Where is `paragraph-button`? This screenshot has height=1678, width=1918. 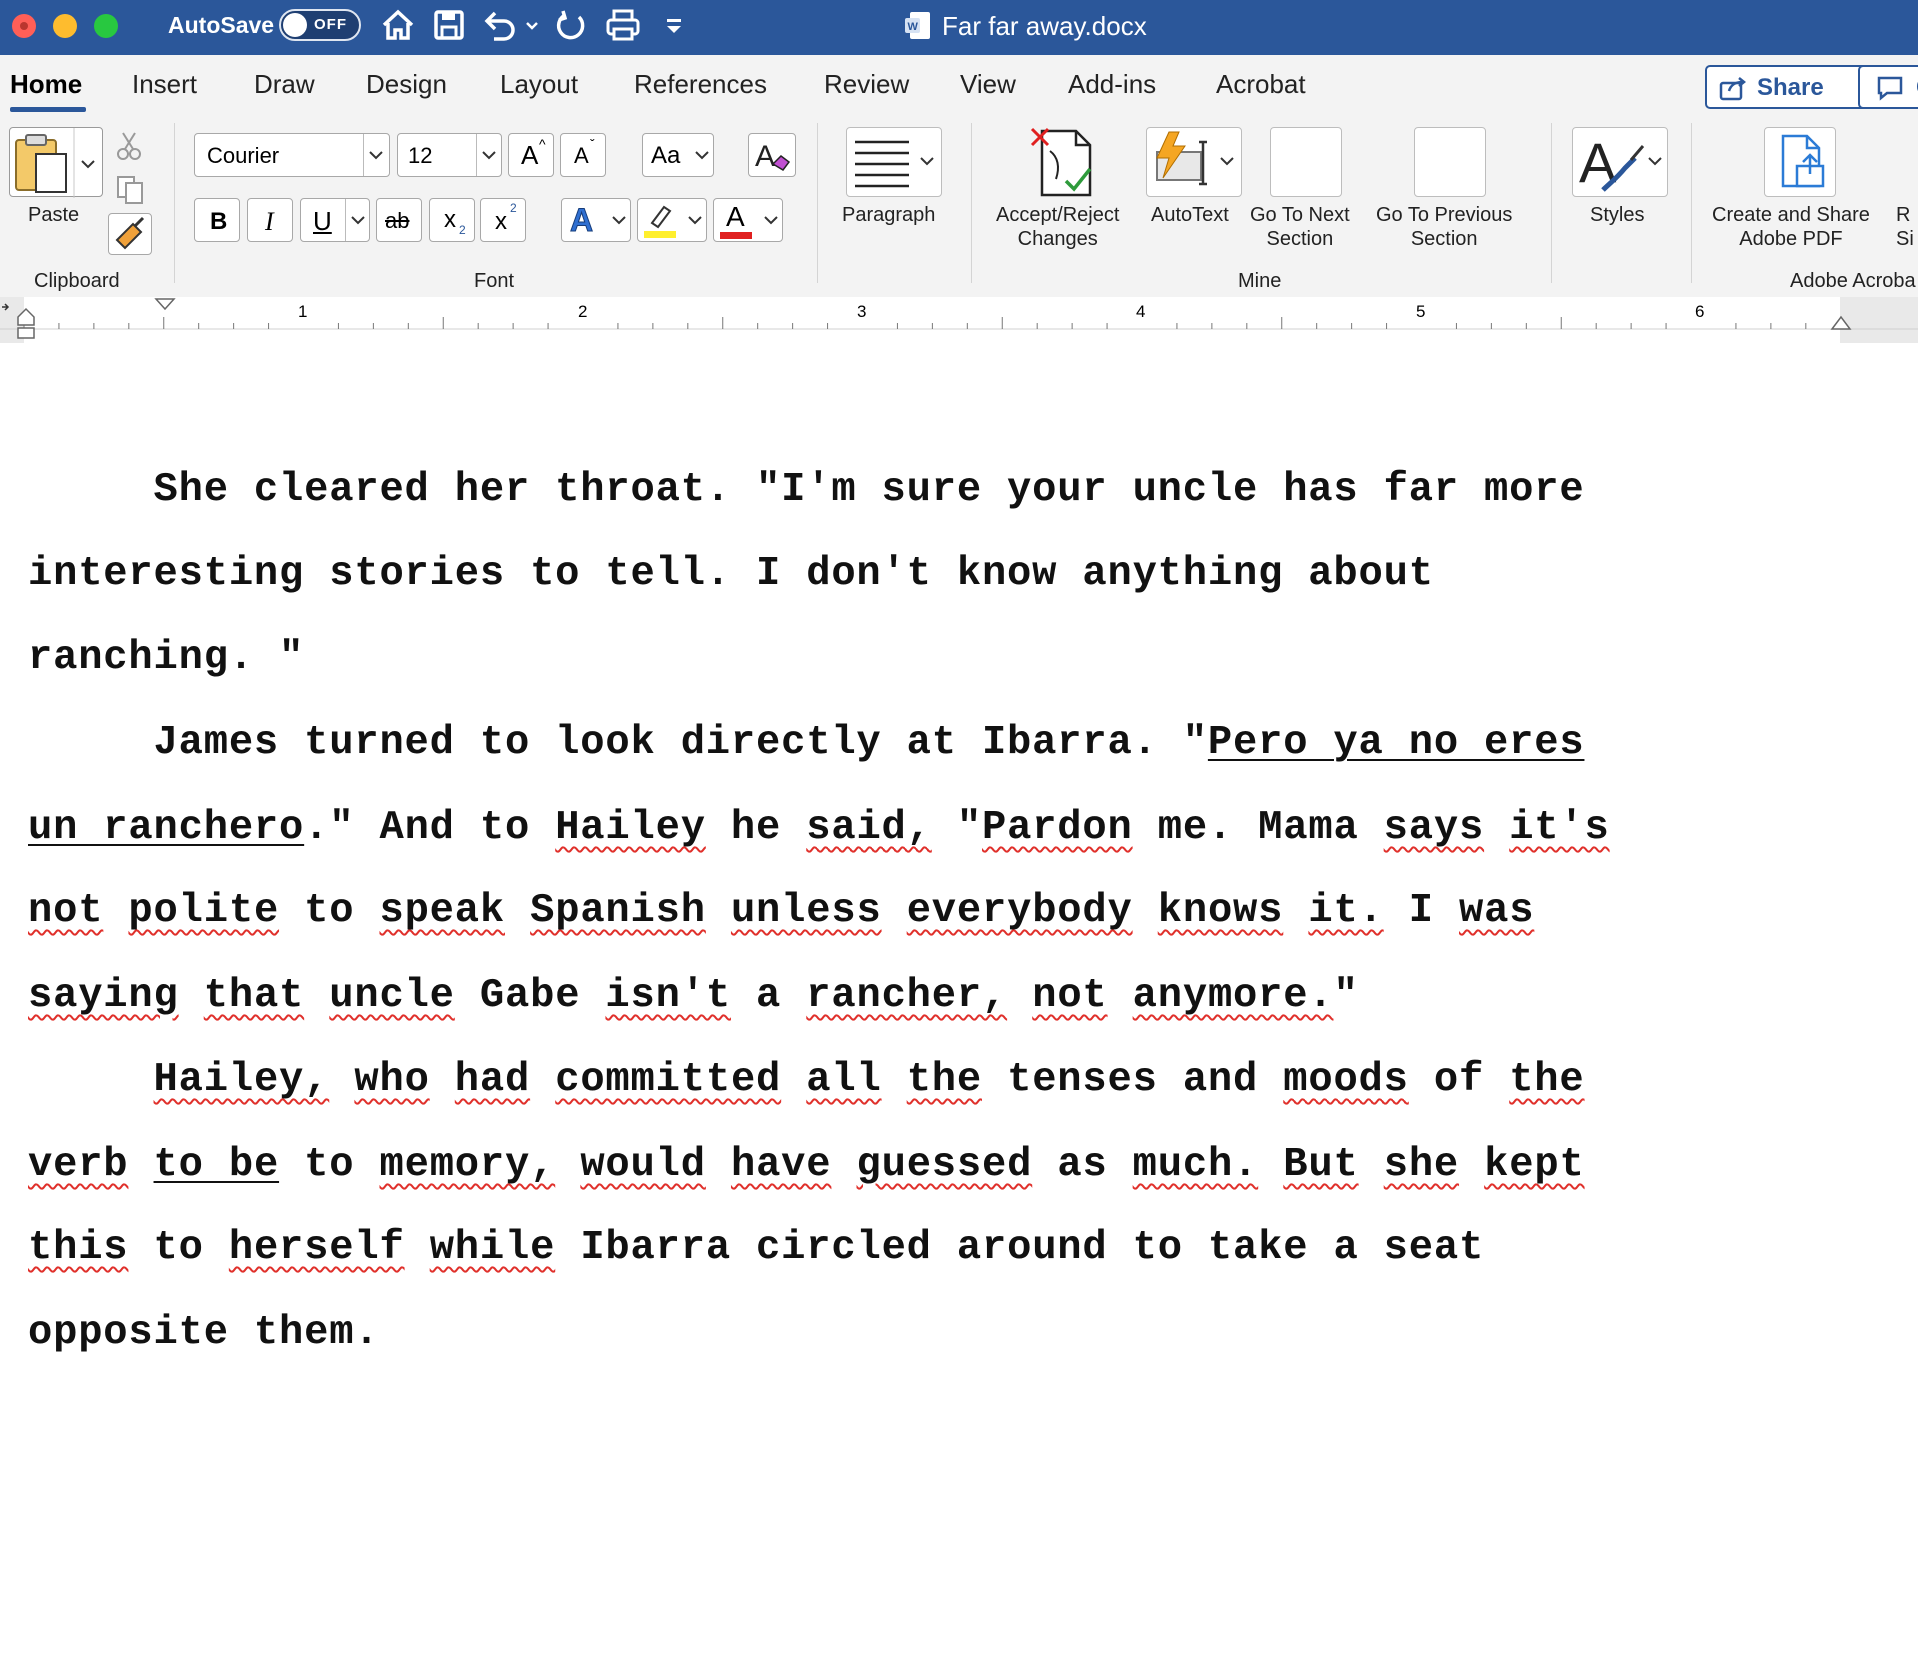 paragraph-button is located at coordinates (894, 162).